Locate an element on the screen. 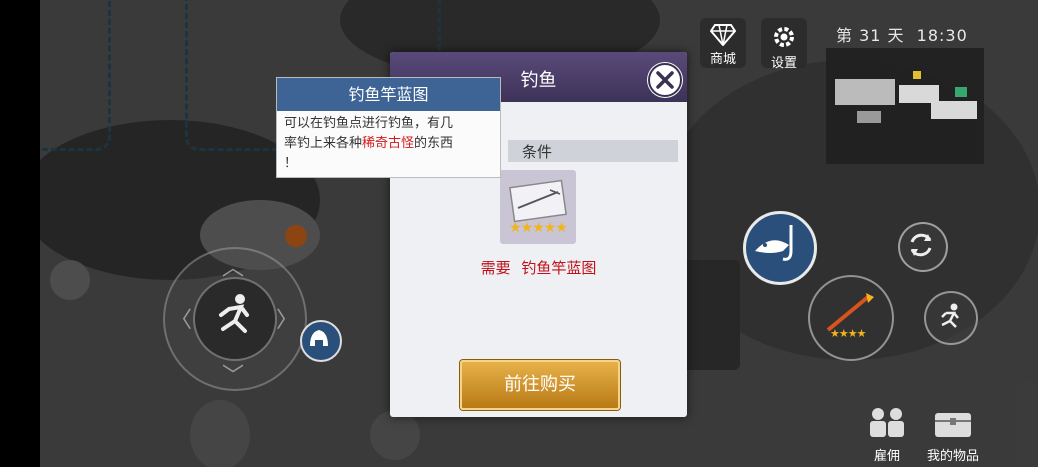 This screenshot has width=1038, height=467. condition-header: 条件 is located at coordinates (593, 151).